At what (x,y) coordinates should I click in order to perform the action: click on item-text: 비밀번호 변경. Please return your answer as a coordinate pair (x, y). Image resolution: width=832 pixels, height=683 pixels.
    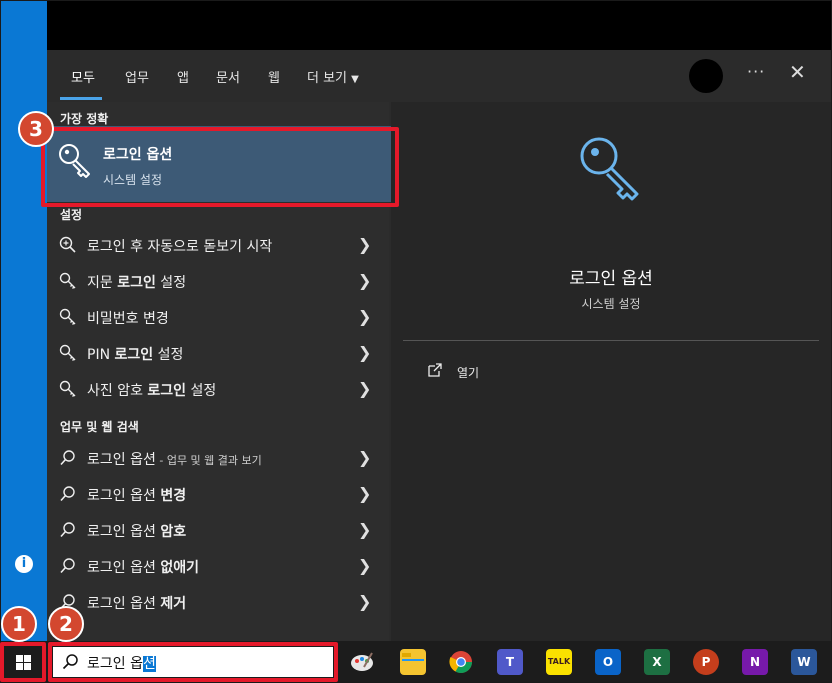
    Looking at the image, I should click on (128, 319).